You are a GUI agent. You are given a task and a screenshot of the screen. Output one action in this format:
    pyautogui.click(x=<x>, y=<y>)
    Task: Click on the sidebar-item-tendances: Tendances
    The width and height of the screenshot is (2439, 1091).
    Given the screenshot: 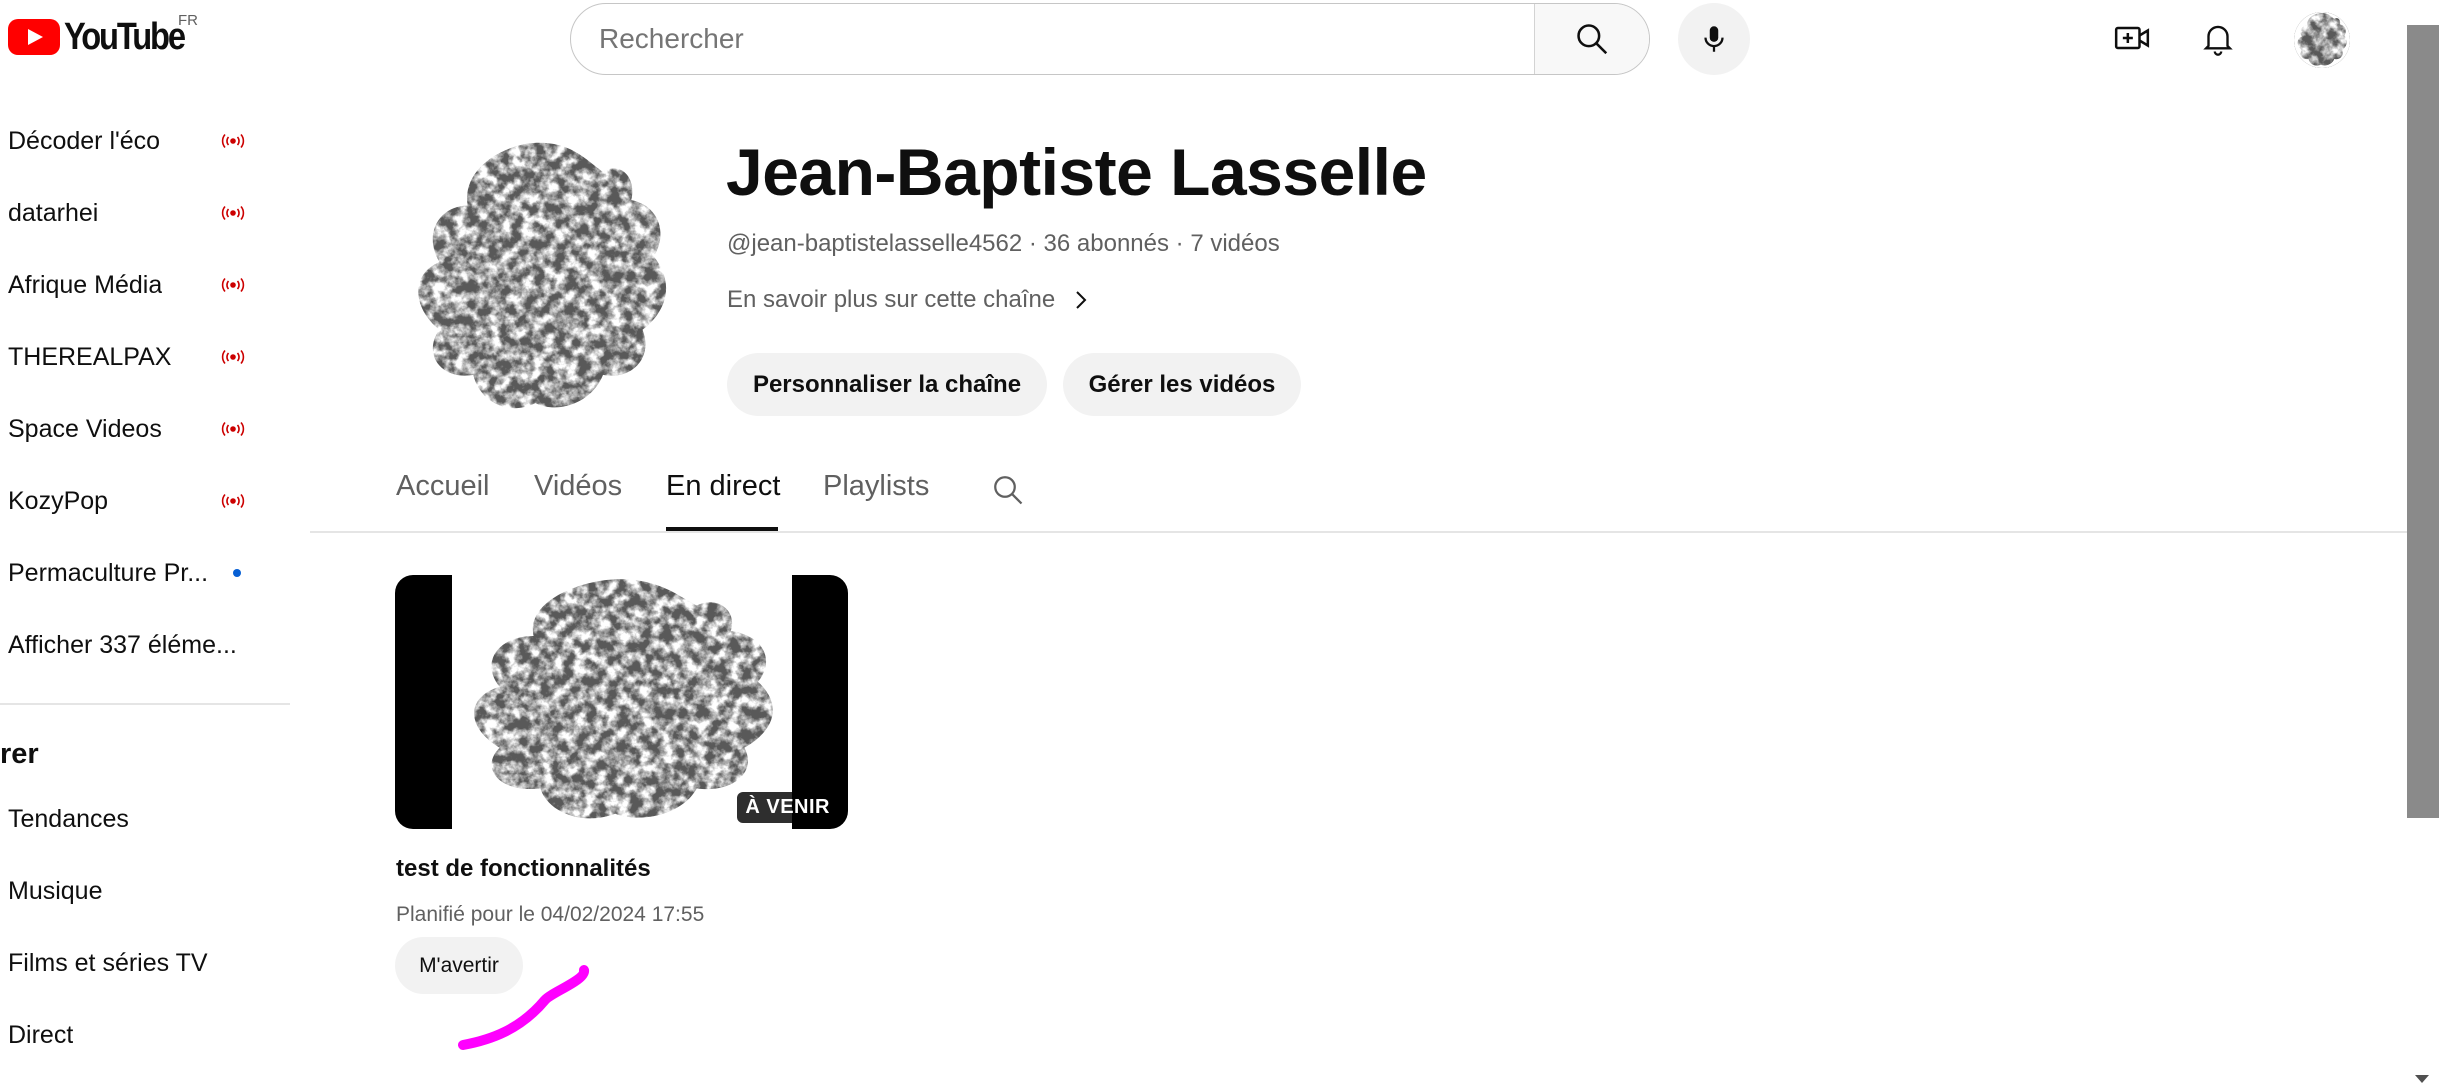 What is the action you would take?
    pyautogui.click(x=128, y=819)
    